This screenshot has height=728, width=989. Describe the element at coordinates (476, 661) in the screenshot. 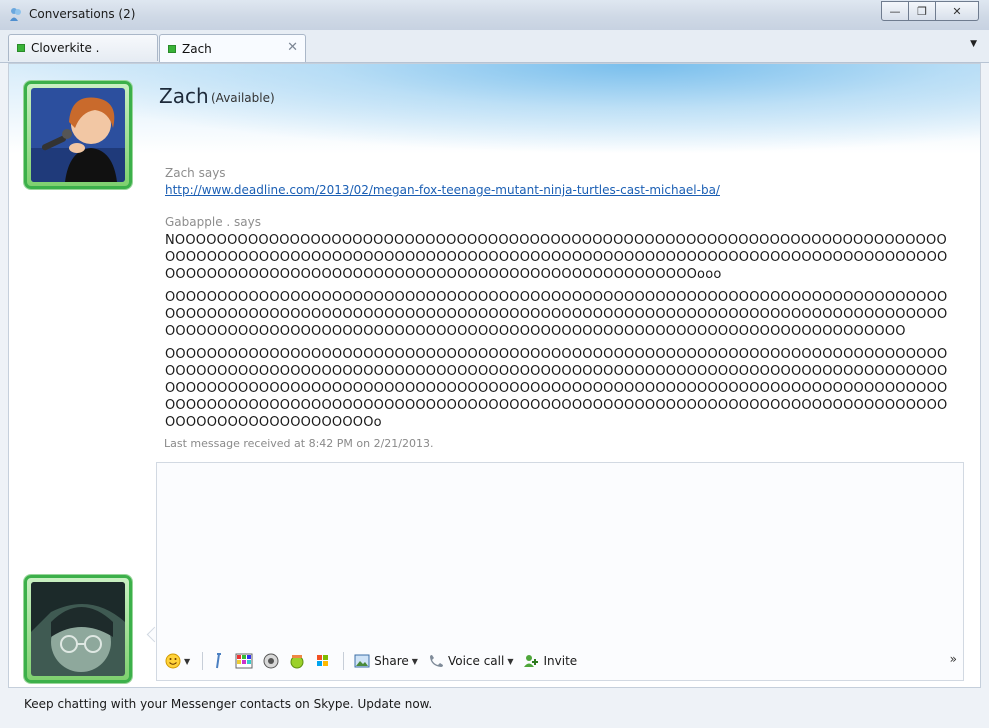

I see `voice-call-label: Voice call` at that location.